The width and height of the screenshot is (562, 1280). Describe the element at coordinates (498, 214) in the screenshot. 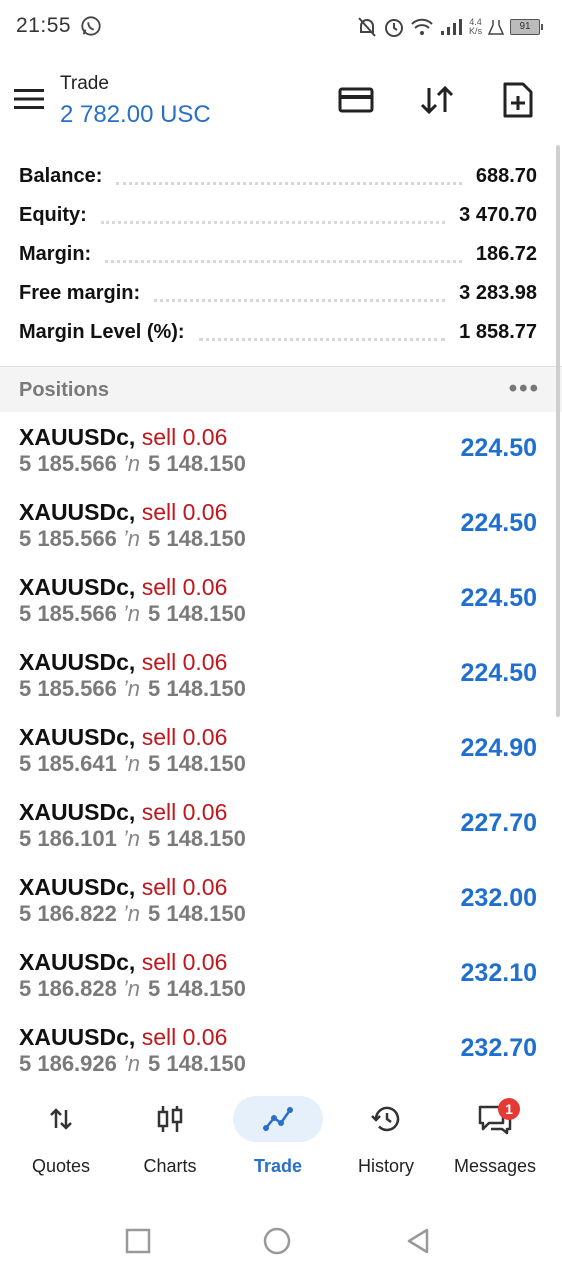

I see `summary-value: 3 470.70` at that location.